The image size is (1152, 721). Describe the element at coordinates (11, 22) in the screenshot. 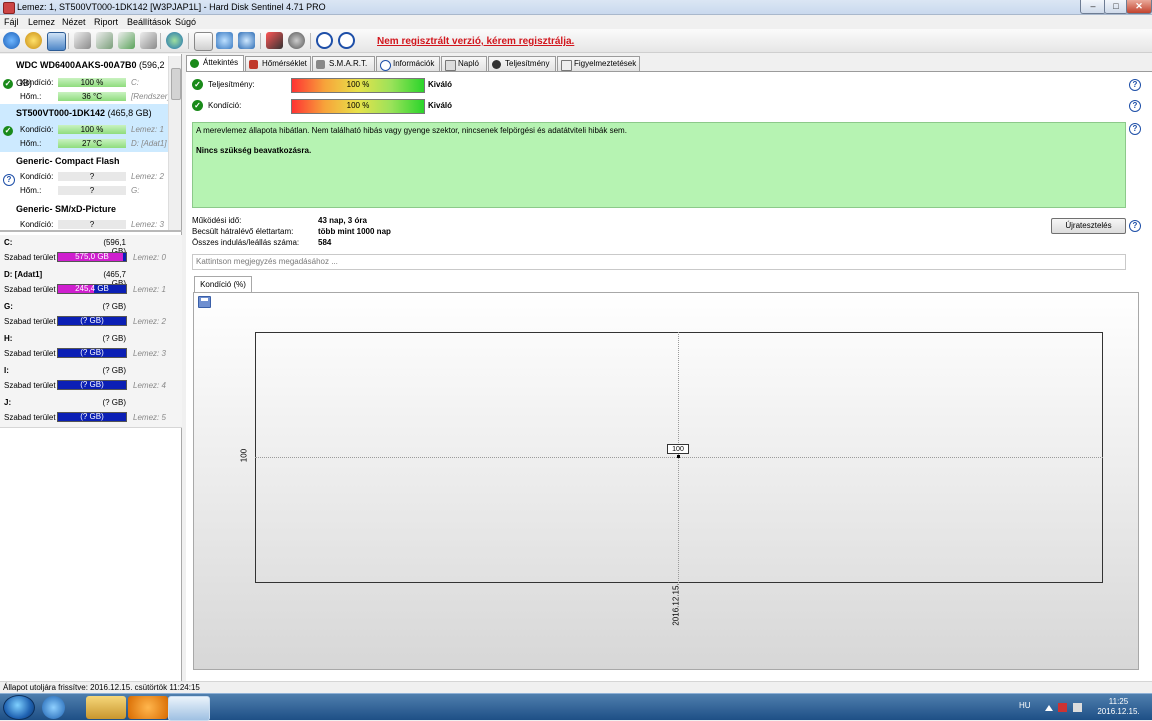

I see `menu-file: Fájl` at that location.